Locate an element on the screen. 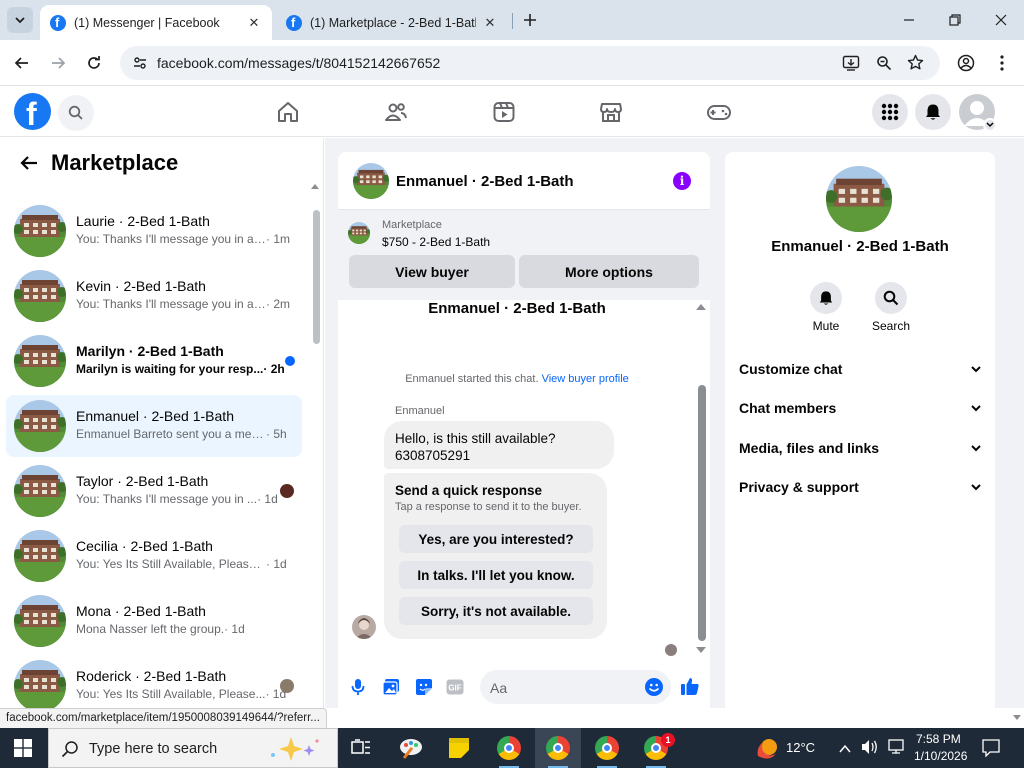 The image size is (1024, 768). new-tab-button is located at coordinates (530, 20).